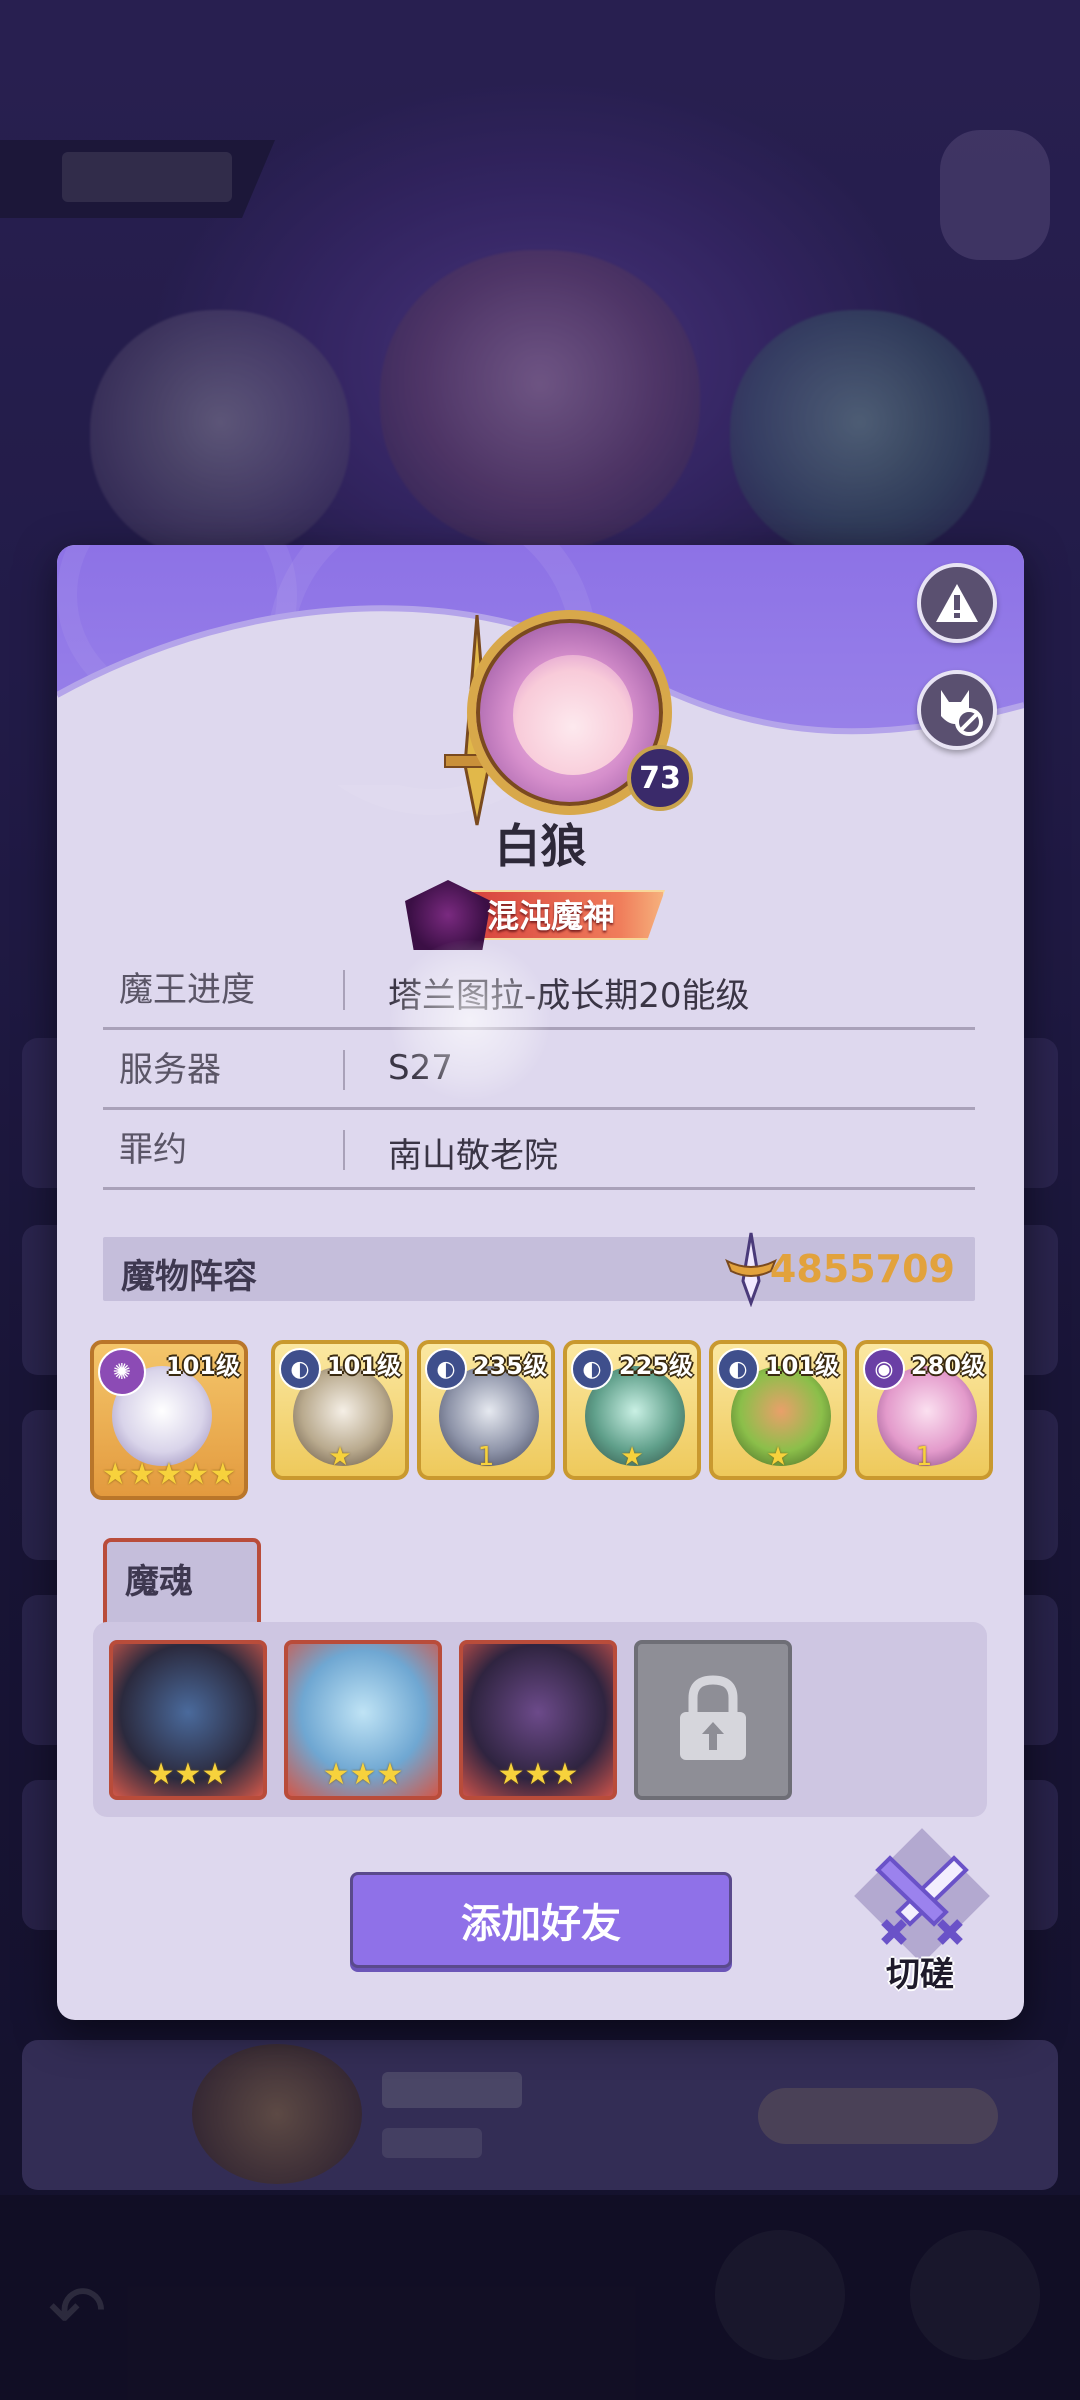 This screenshot has width=1080, height=2400. Describe the element at coordinates (962, 713) in the screenshot. I see `block-cat-icon` at that location.